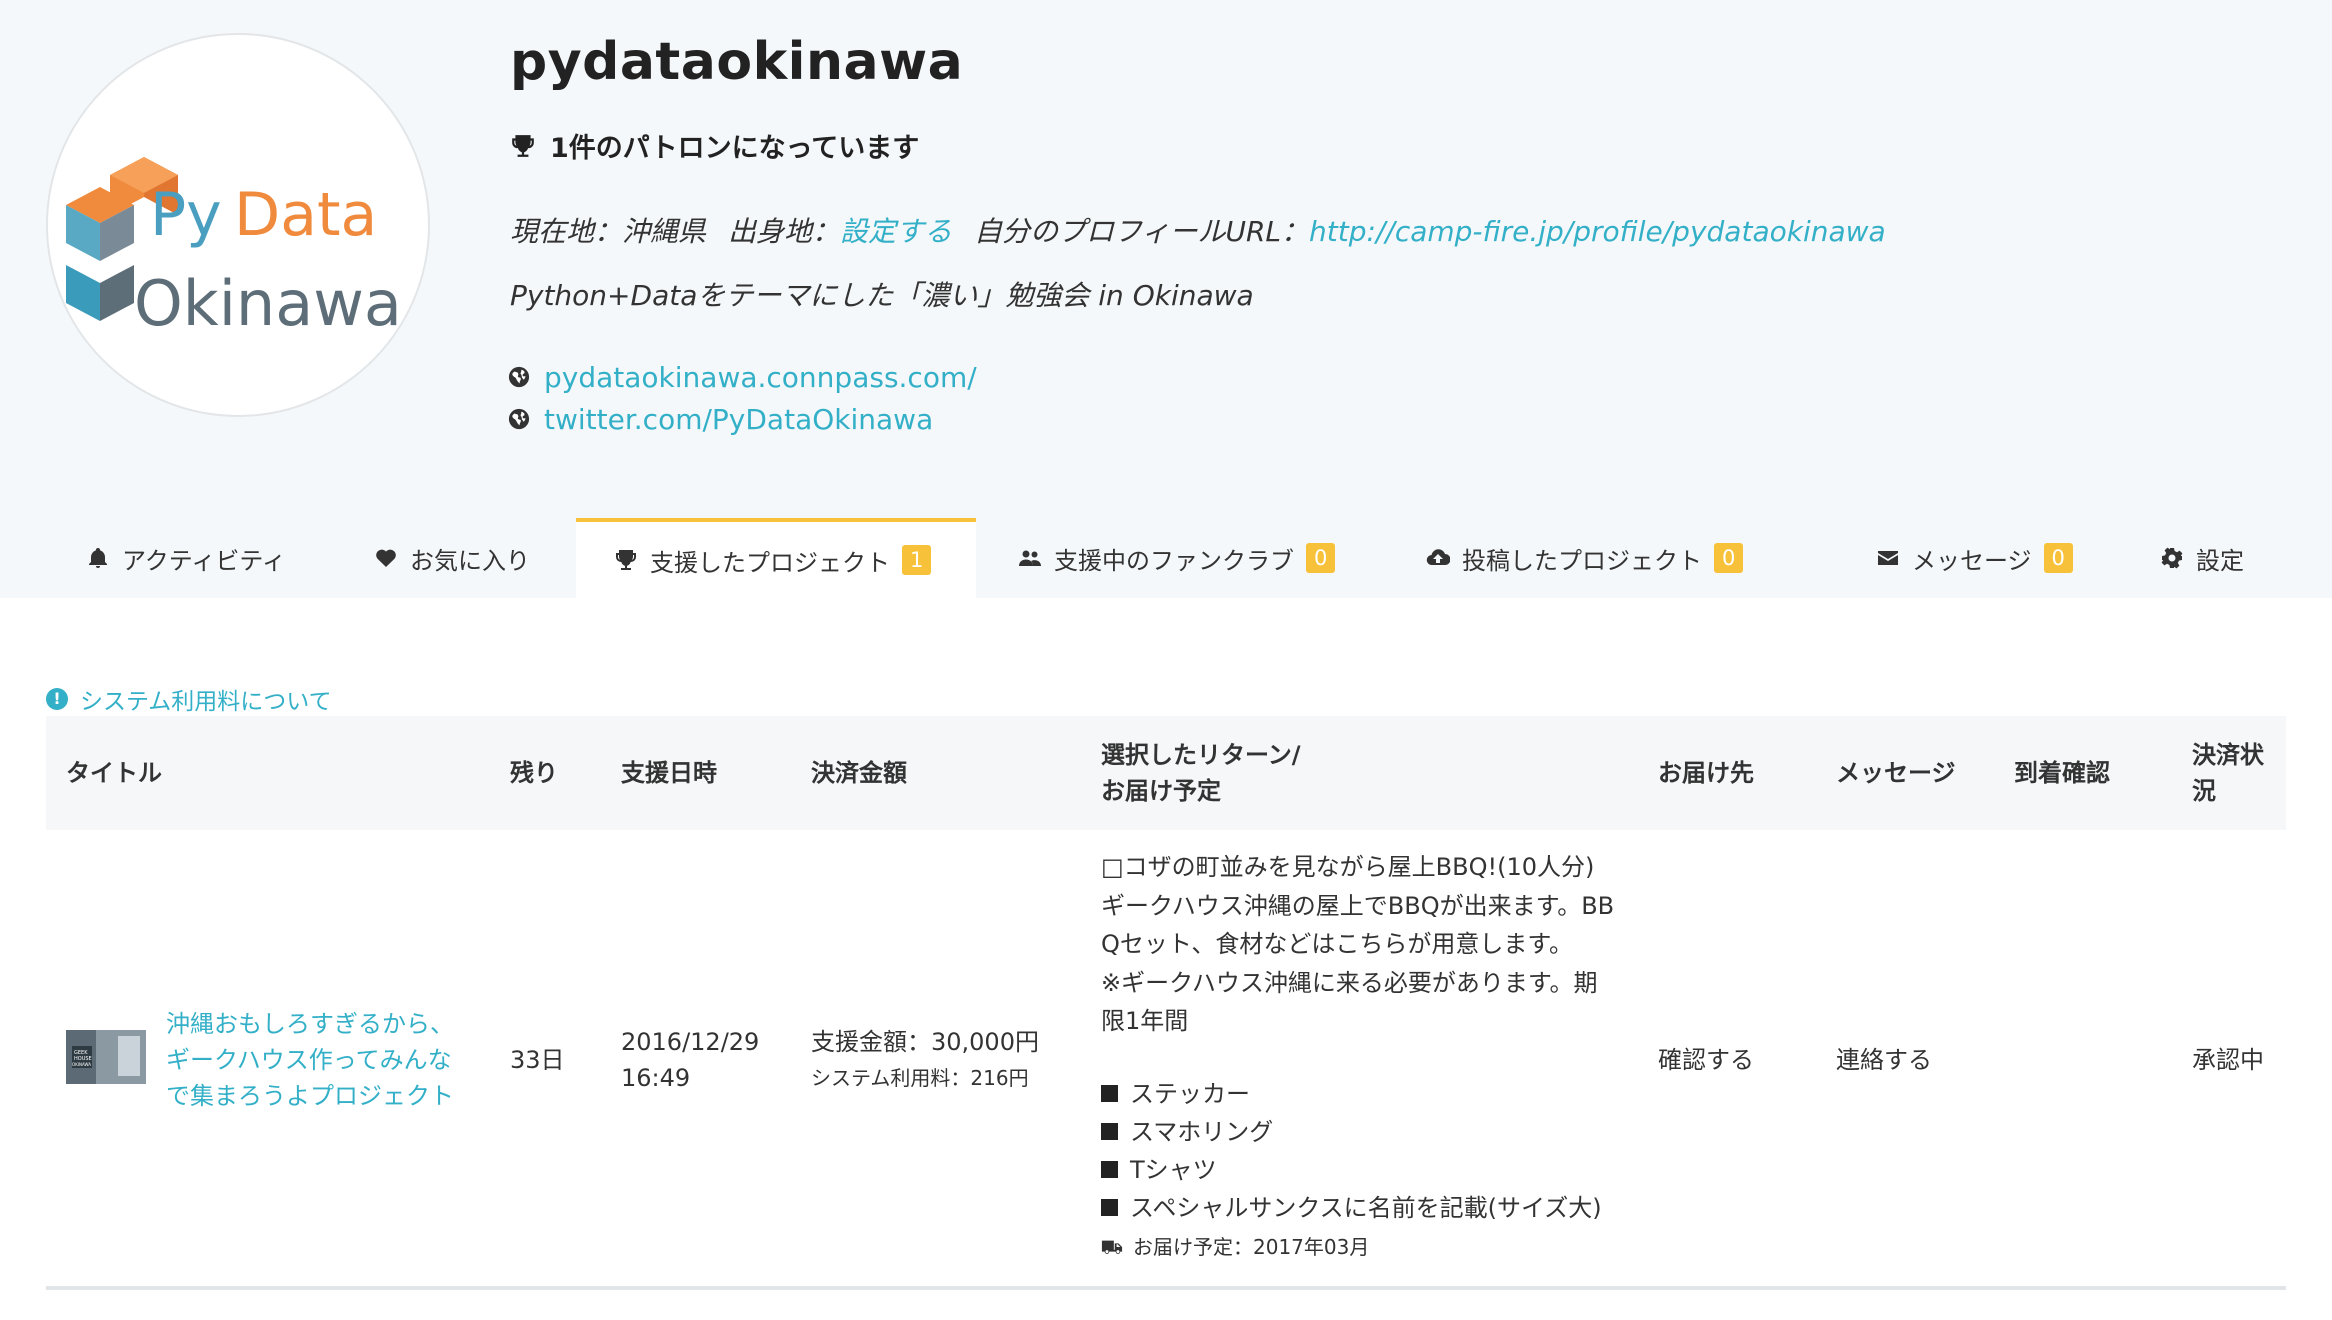 The image size is (2332, 1320). What do you see at coordinates (2062, 773) in the screenshot?
I see `header-arrival: 到着確認` at bounding box center [2062, 773].